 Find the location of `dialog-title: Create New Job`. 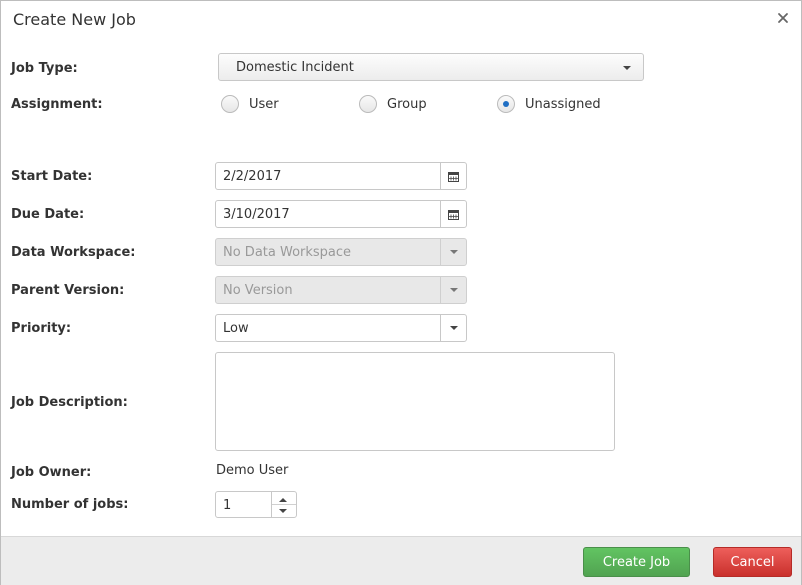

dialog-title: Create New Job is located at coordinates (74, 19).